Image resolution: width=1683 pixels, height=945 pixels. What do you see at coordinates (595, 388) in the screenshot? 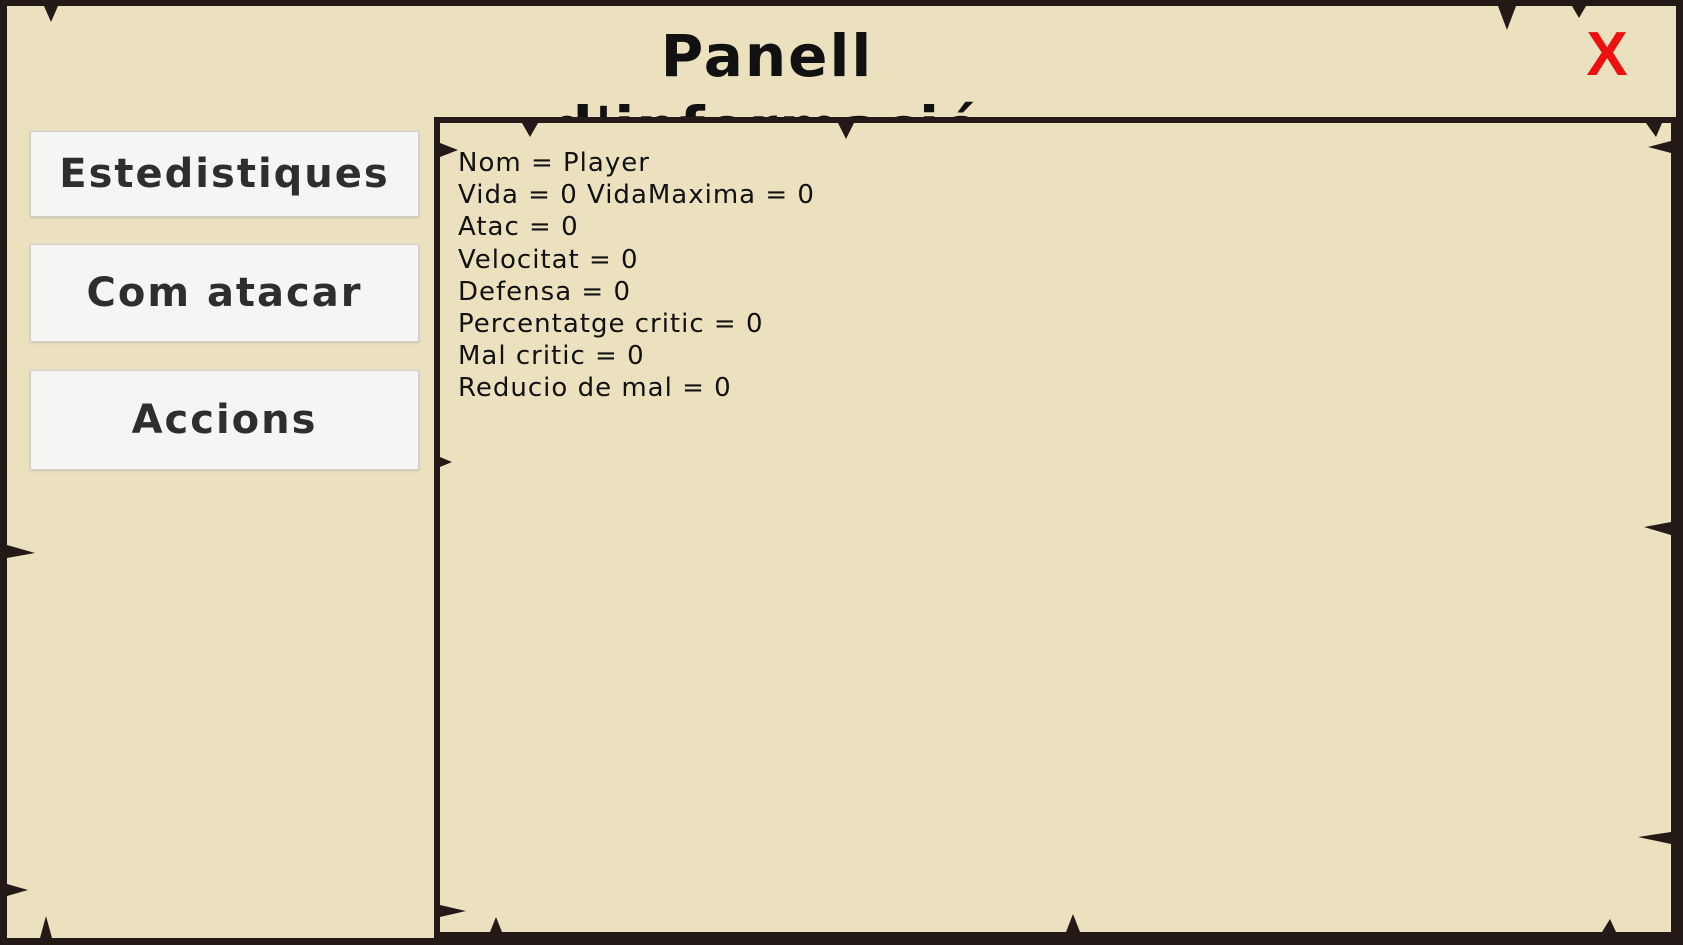
I see `stat-damage-reduction: Reducio de mal = 0` at bounding box center [595, 388].